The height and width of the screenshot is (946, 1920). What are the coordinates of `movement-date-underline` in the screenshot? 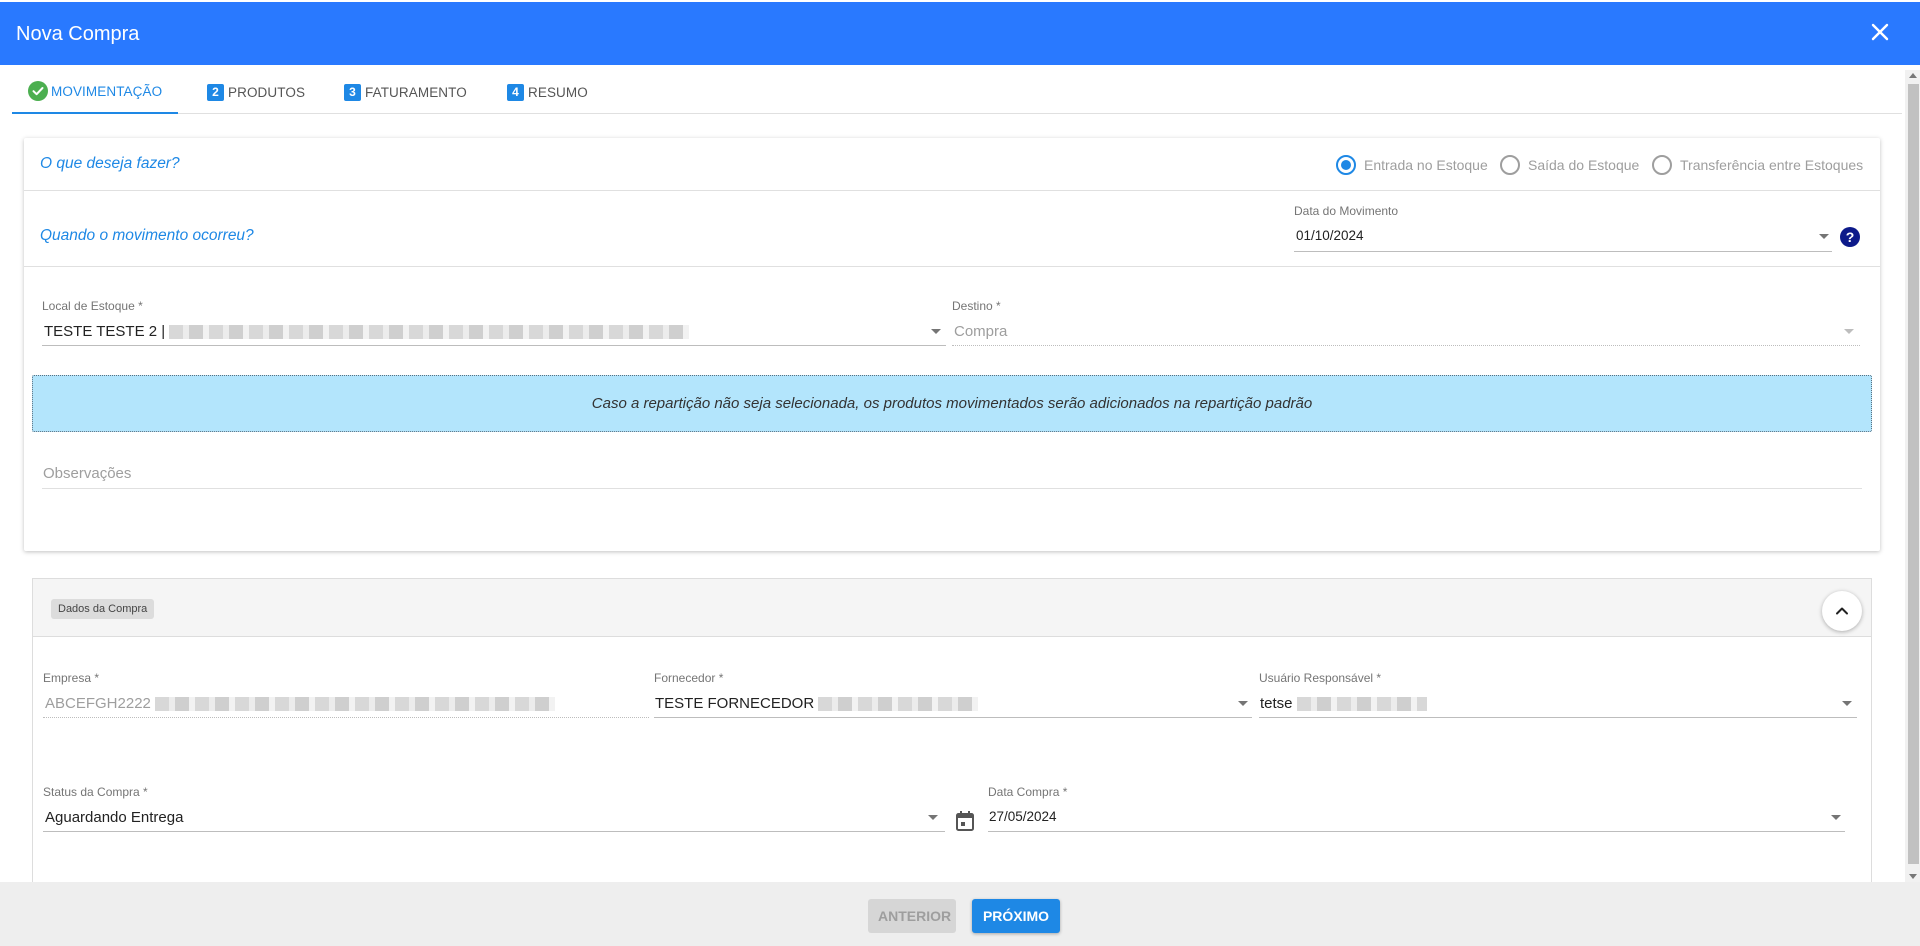 It's located at (1563, 251).